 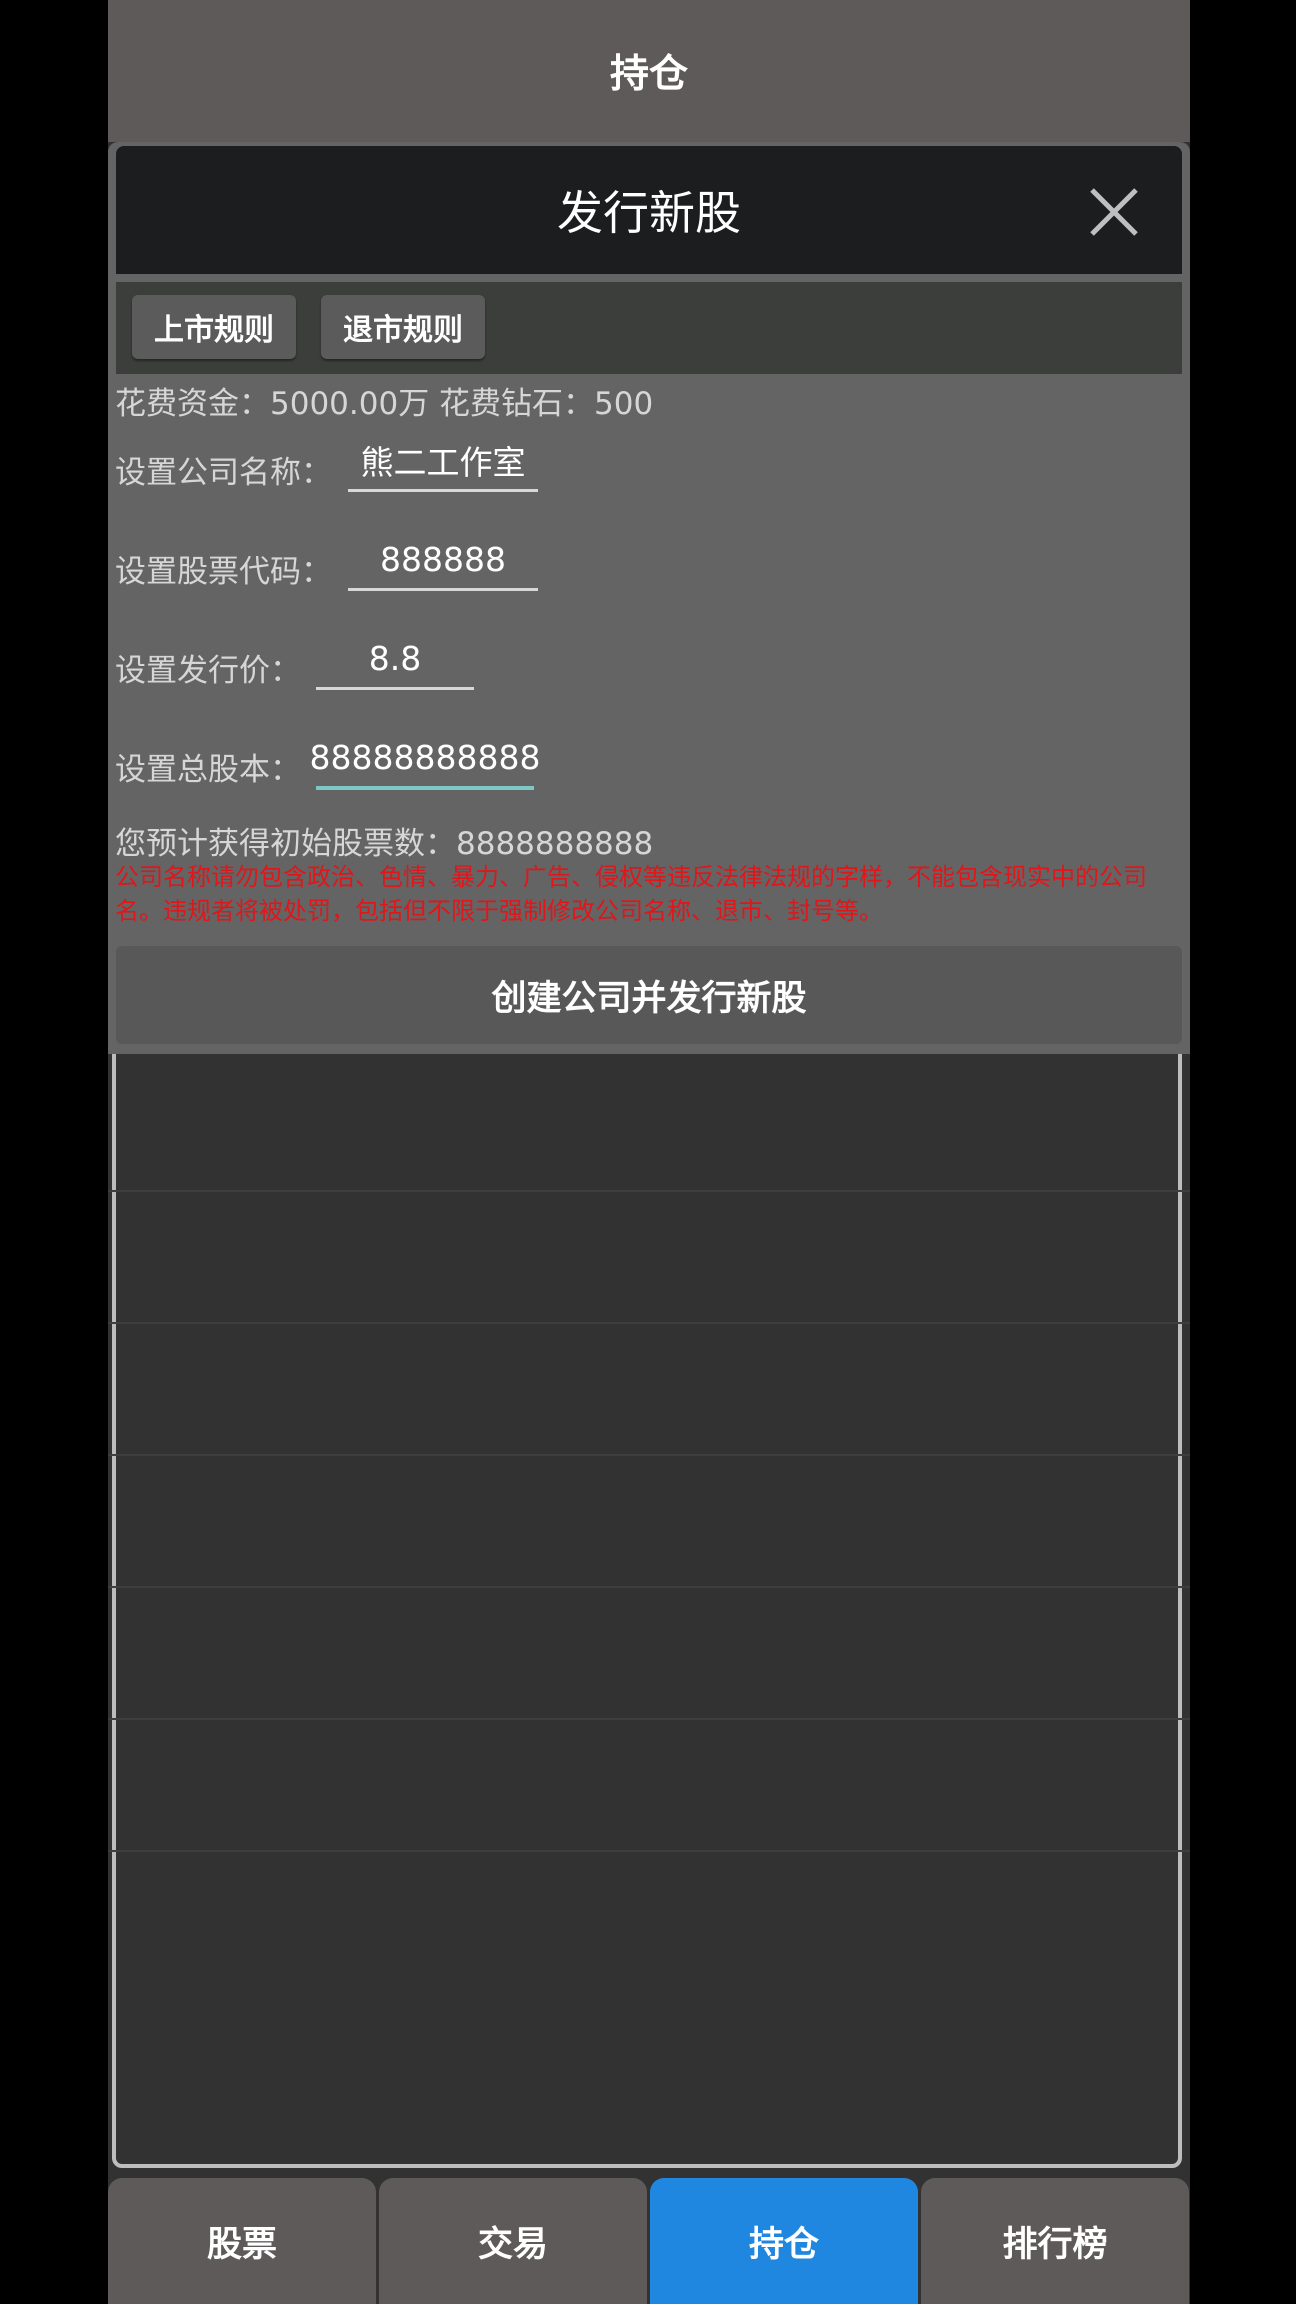 I want to click on bottom-tab-bar: 股票 交易 持仓 排行榜, so click(x=649, y=2241).